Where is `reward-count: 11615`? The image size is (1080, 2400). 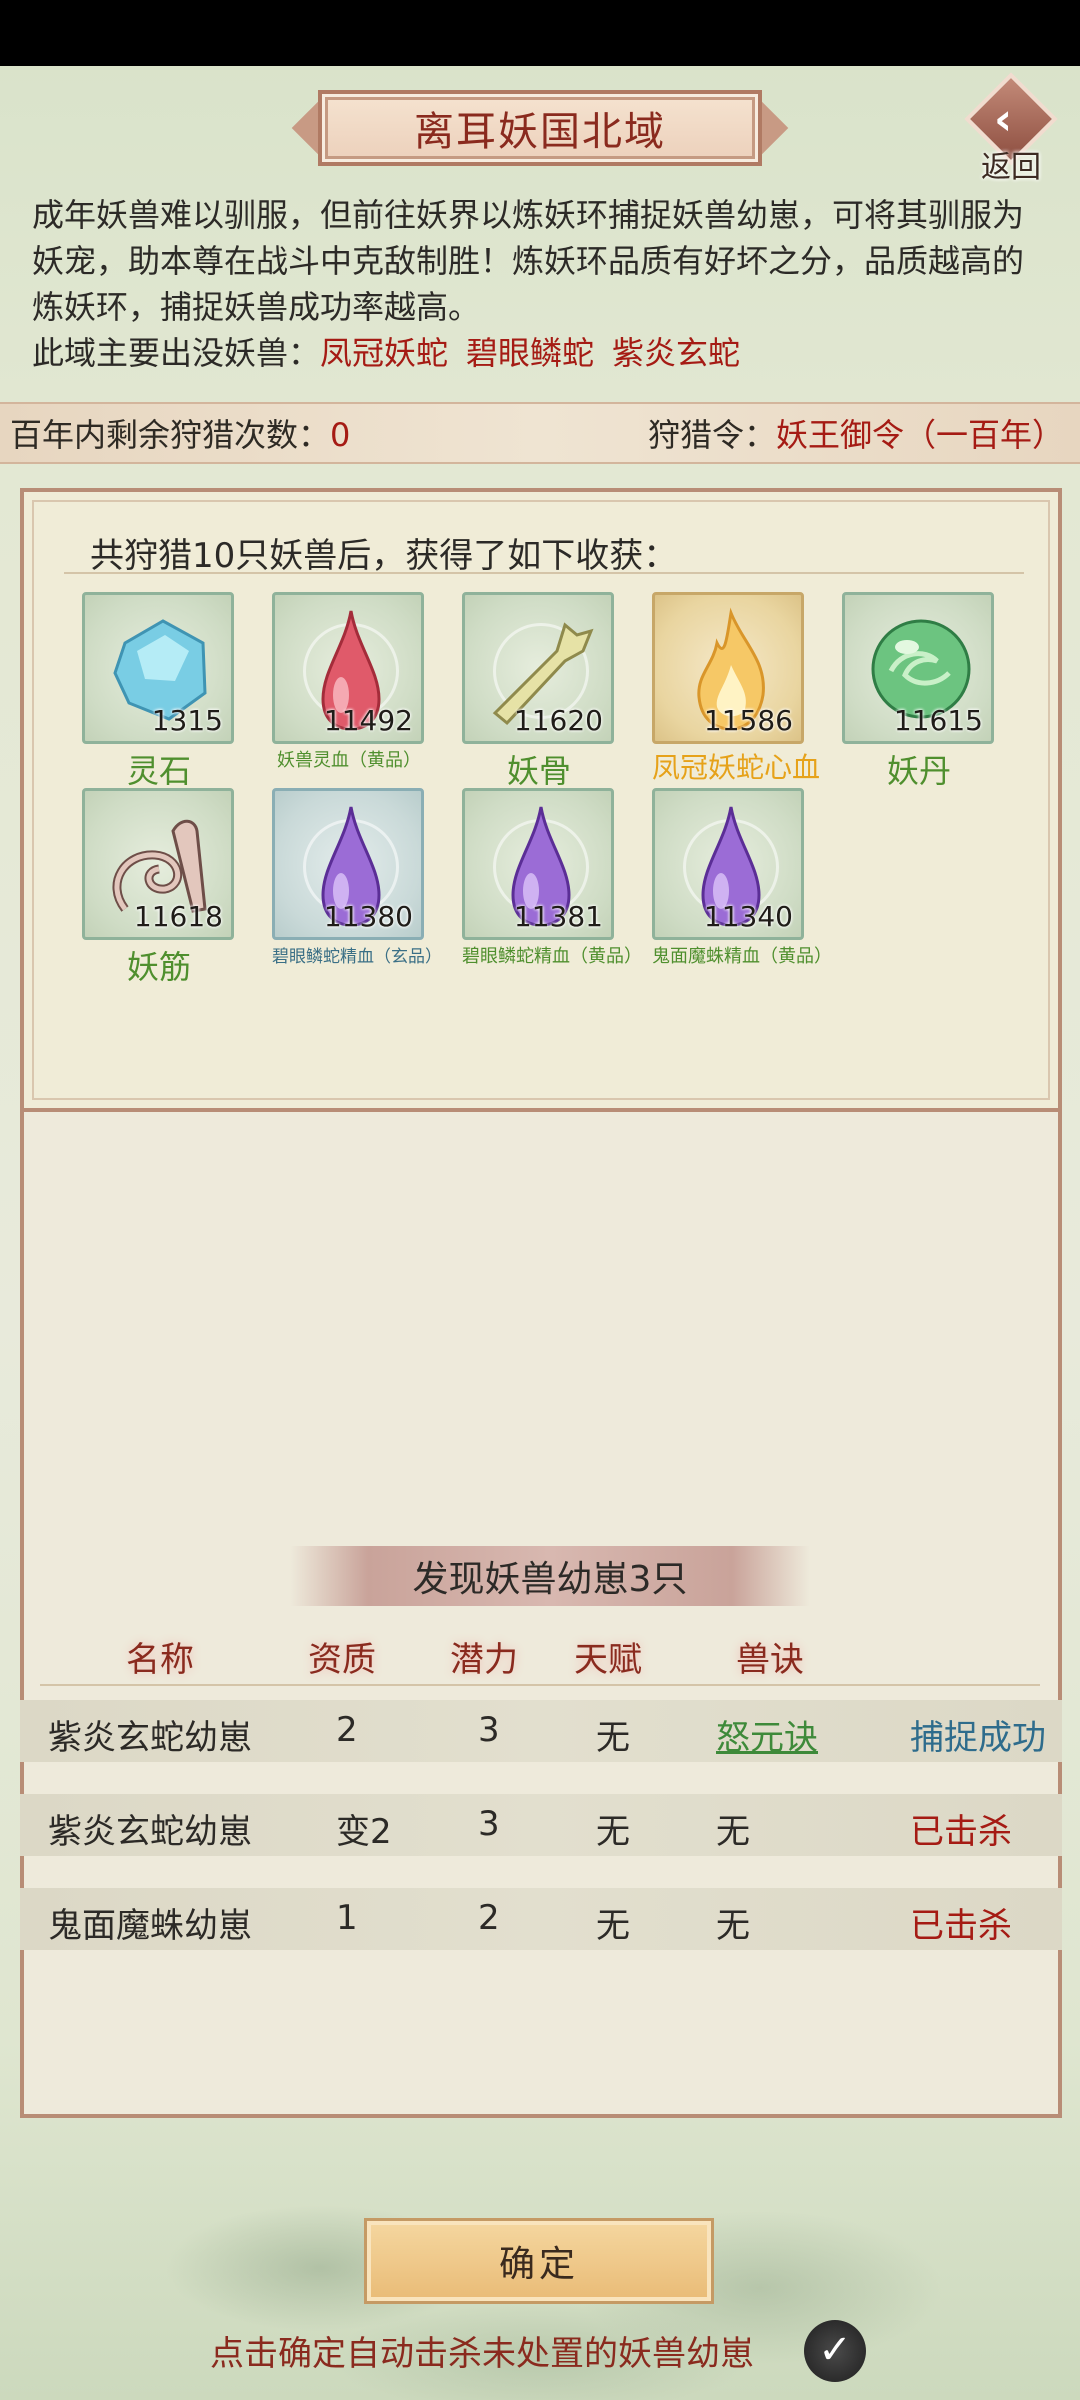 reward-count: 11615 is located at coordinates (938, 720).